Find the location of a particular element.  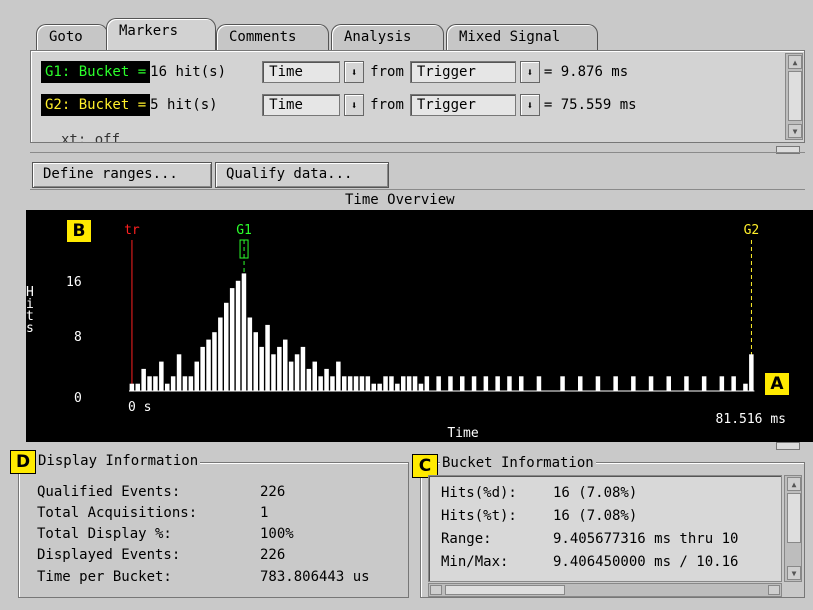

chart-resize-handle is located at coordinates (788, 446).